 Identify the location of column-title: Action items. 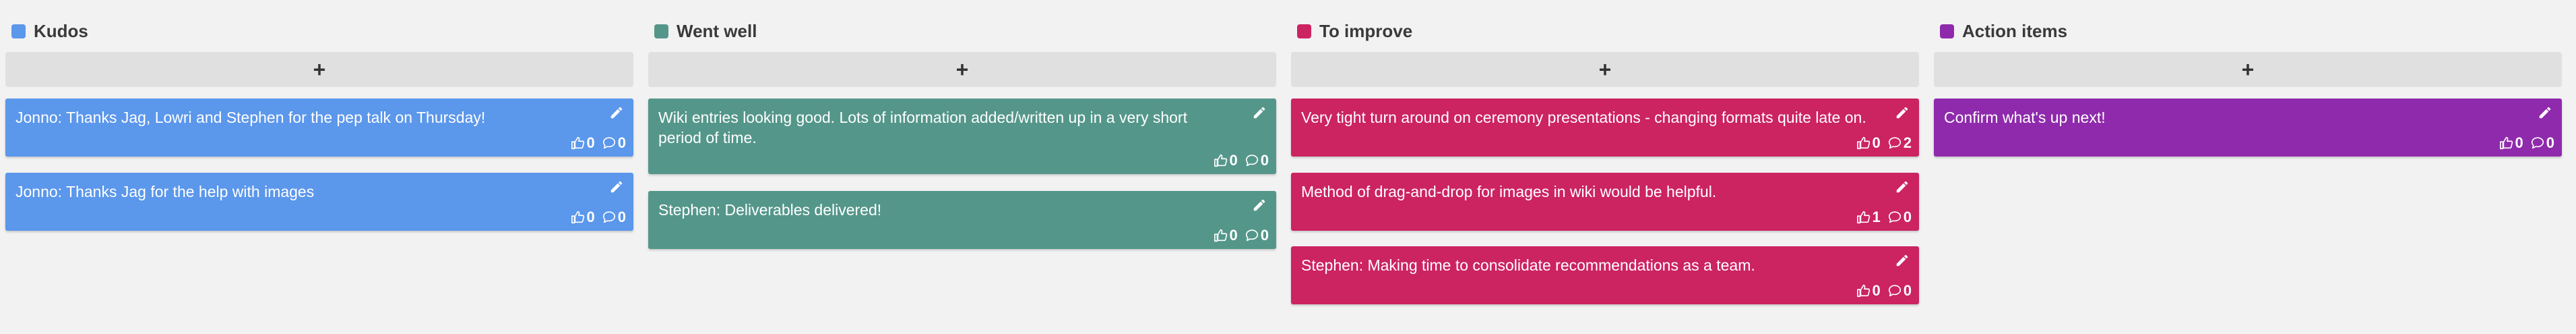
(2015, 30).